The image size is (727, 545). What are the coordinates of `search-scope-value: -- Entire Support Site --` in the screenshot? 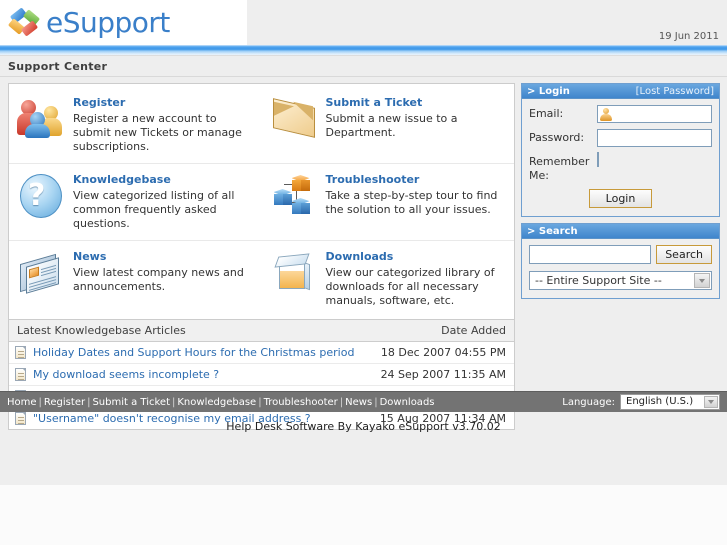 It's located at (598, 280).